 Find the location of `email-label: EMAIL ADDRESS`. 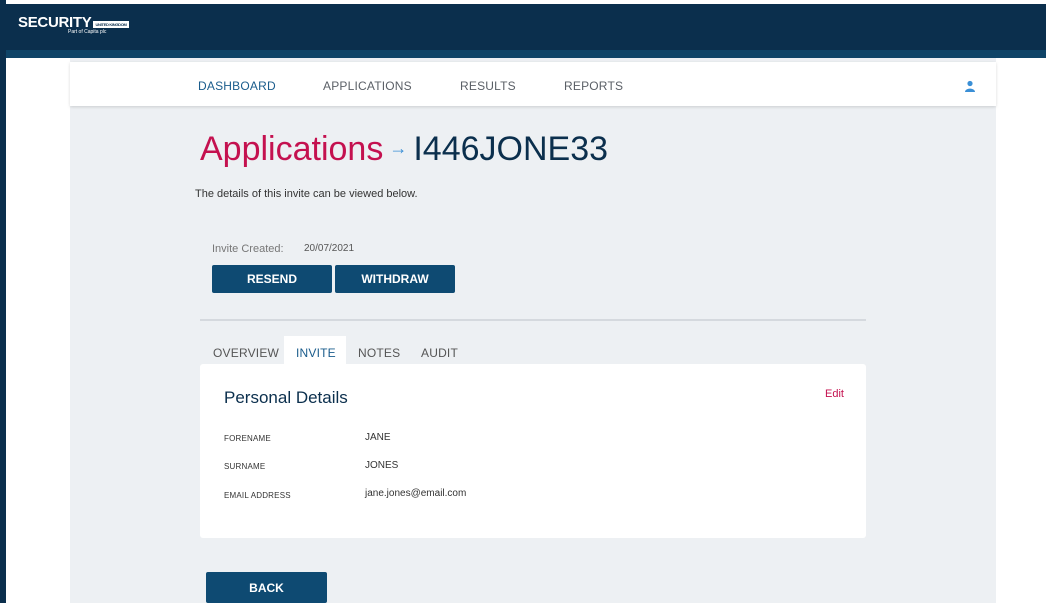

email-label: EMAIL ADDRESS is located at coordinates (257, 495).